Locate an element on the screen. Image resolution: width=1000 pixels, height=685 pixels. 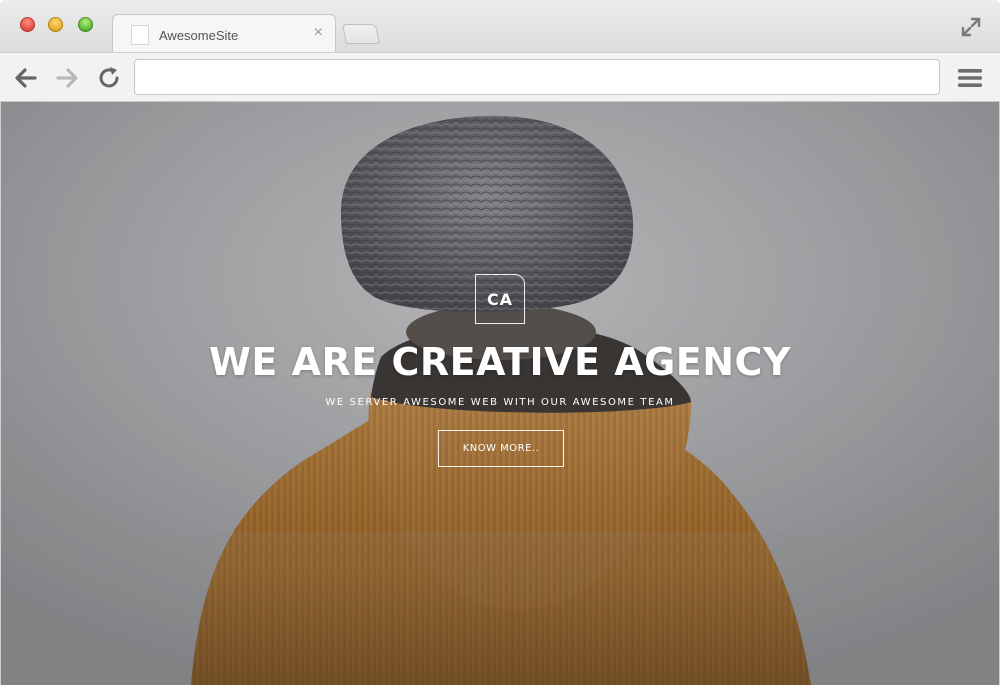
zoom-window-button is located at coordinates (85, 24).